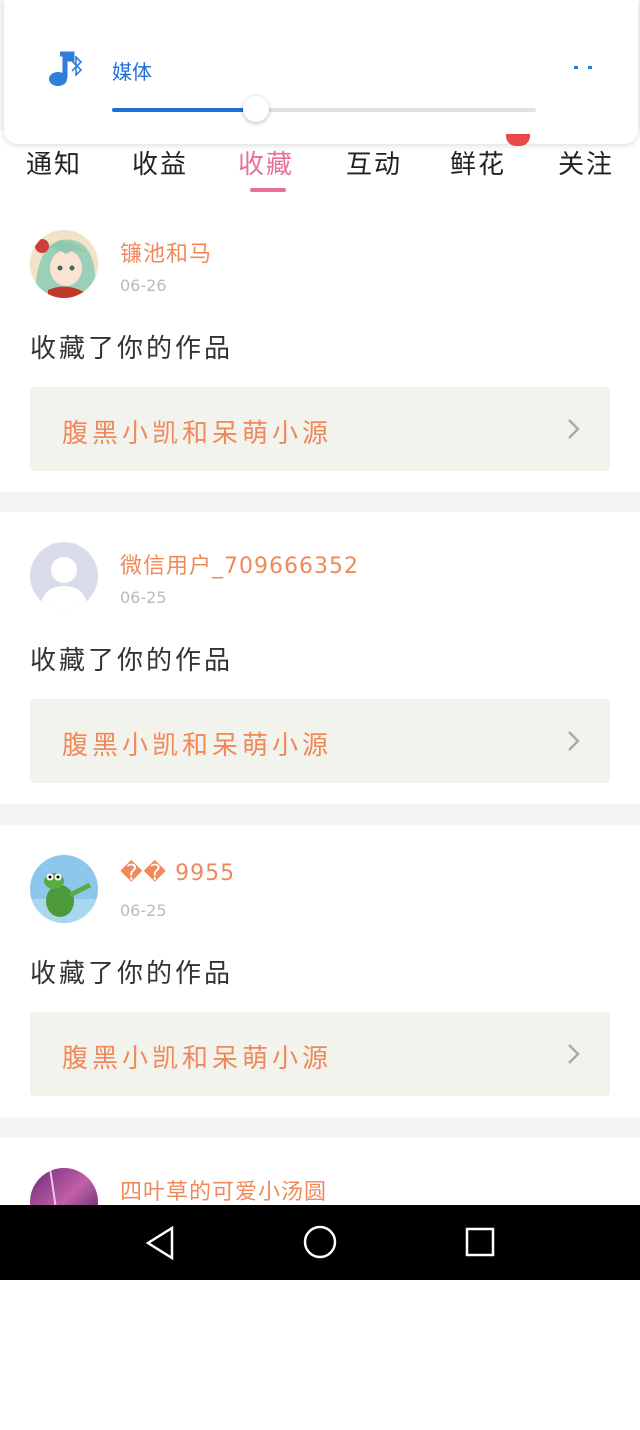  I want to click on volume-slider-fill, so click(184, 110).